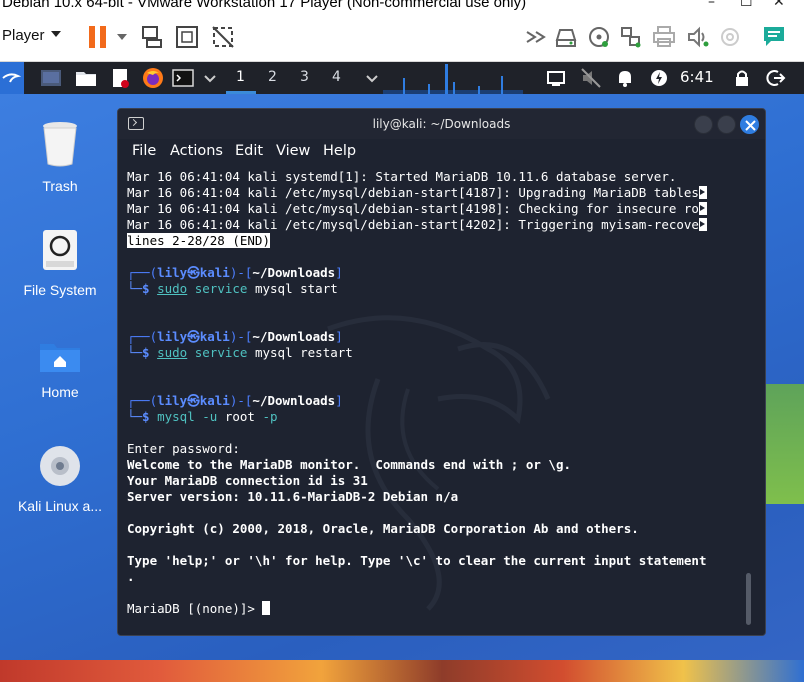 The width and height of the screenshot is (804, 682). I want to click on menu-file: File, so click(144, 151).